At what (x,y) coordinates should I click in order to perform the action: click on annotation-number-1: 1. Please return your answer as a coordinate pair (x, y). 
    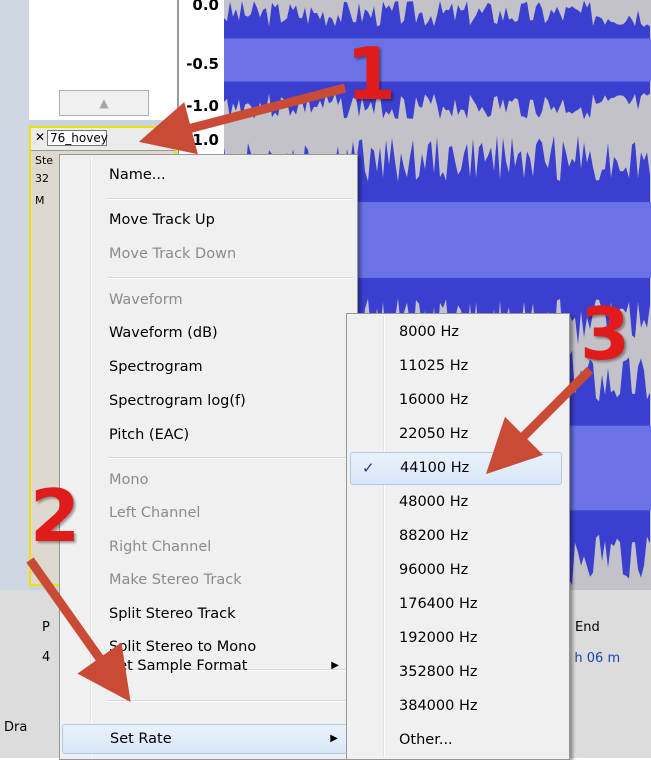
    Looking at the image, I should click on (371, 74).